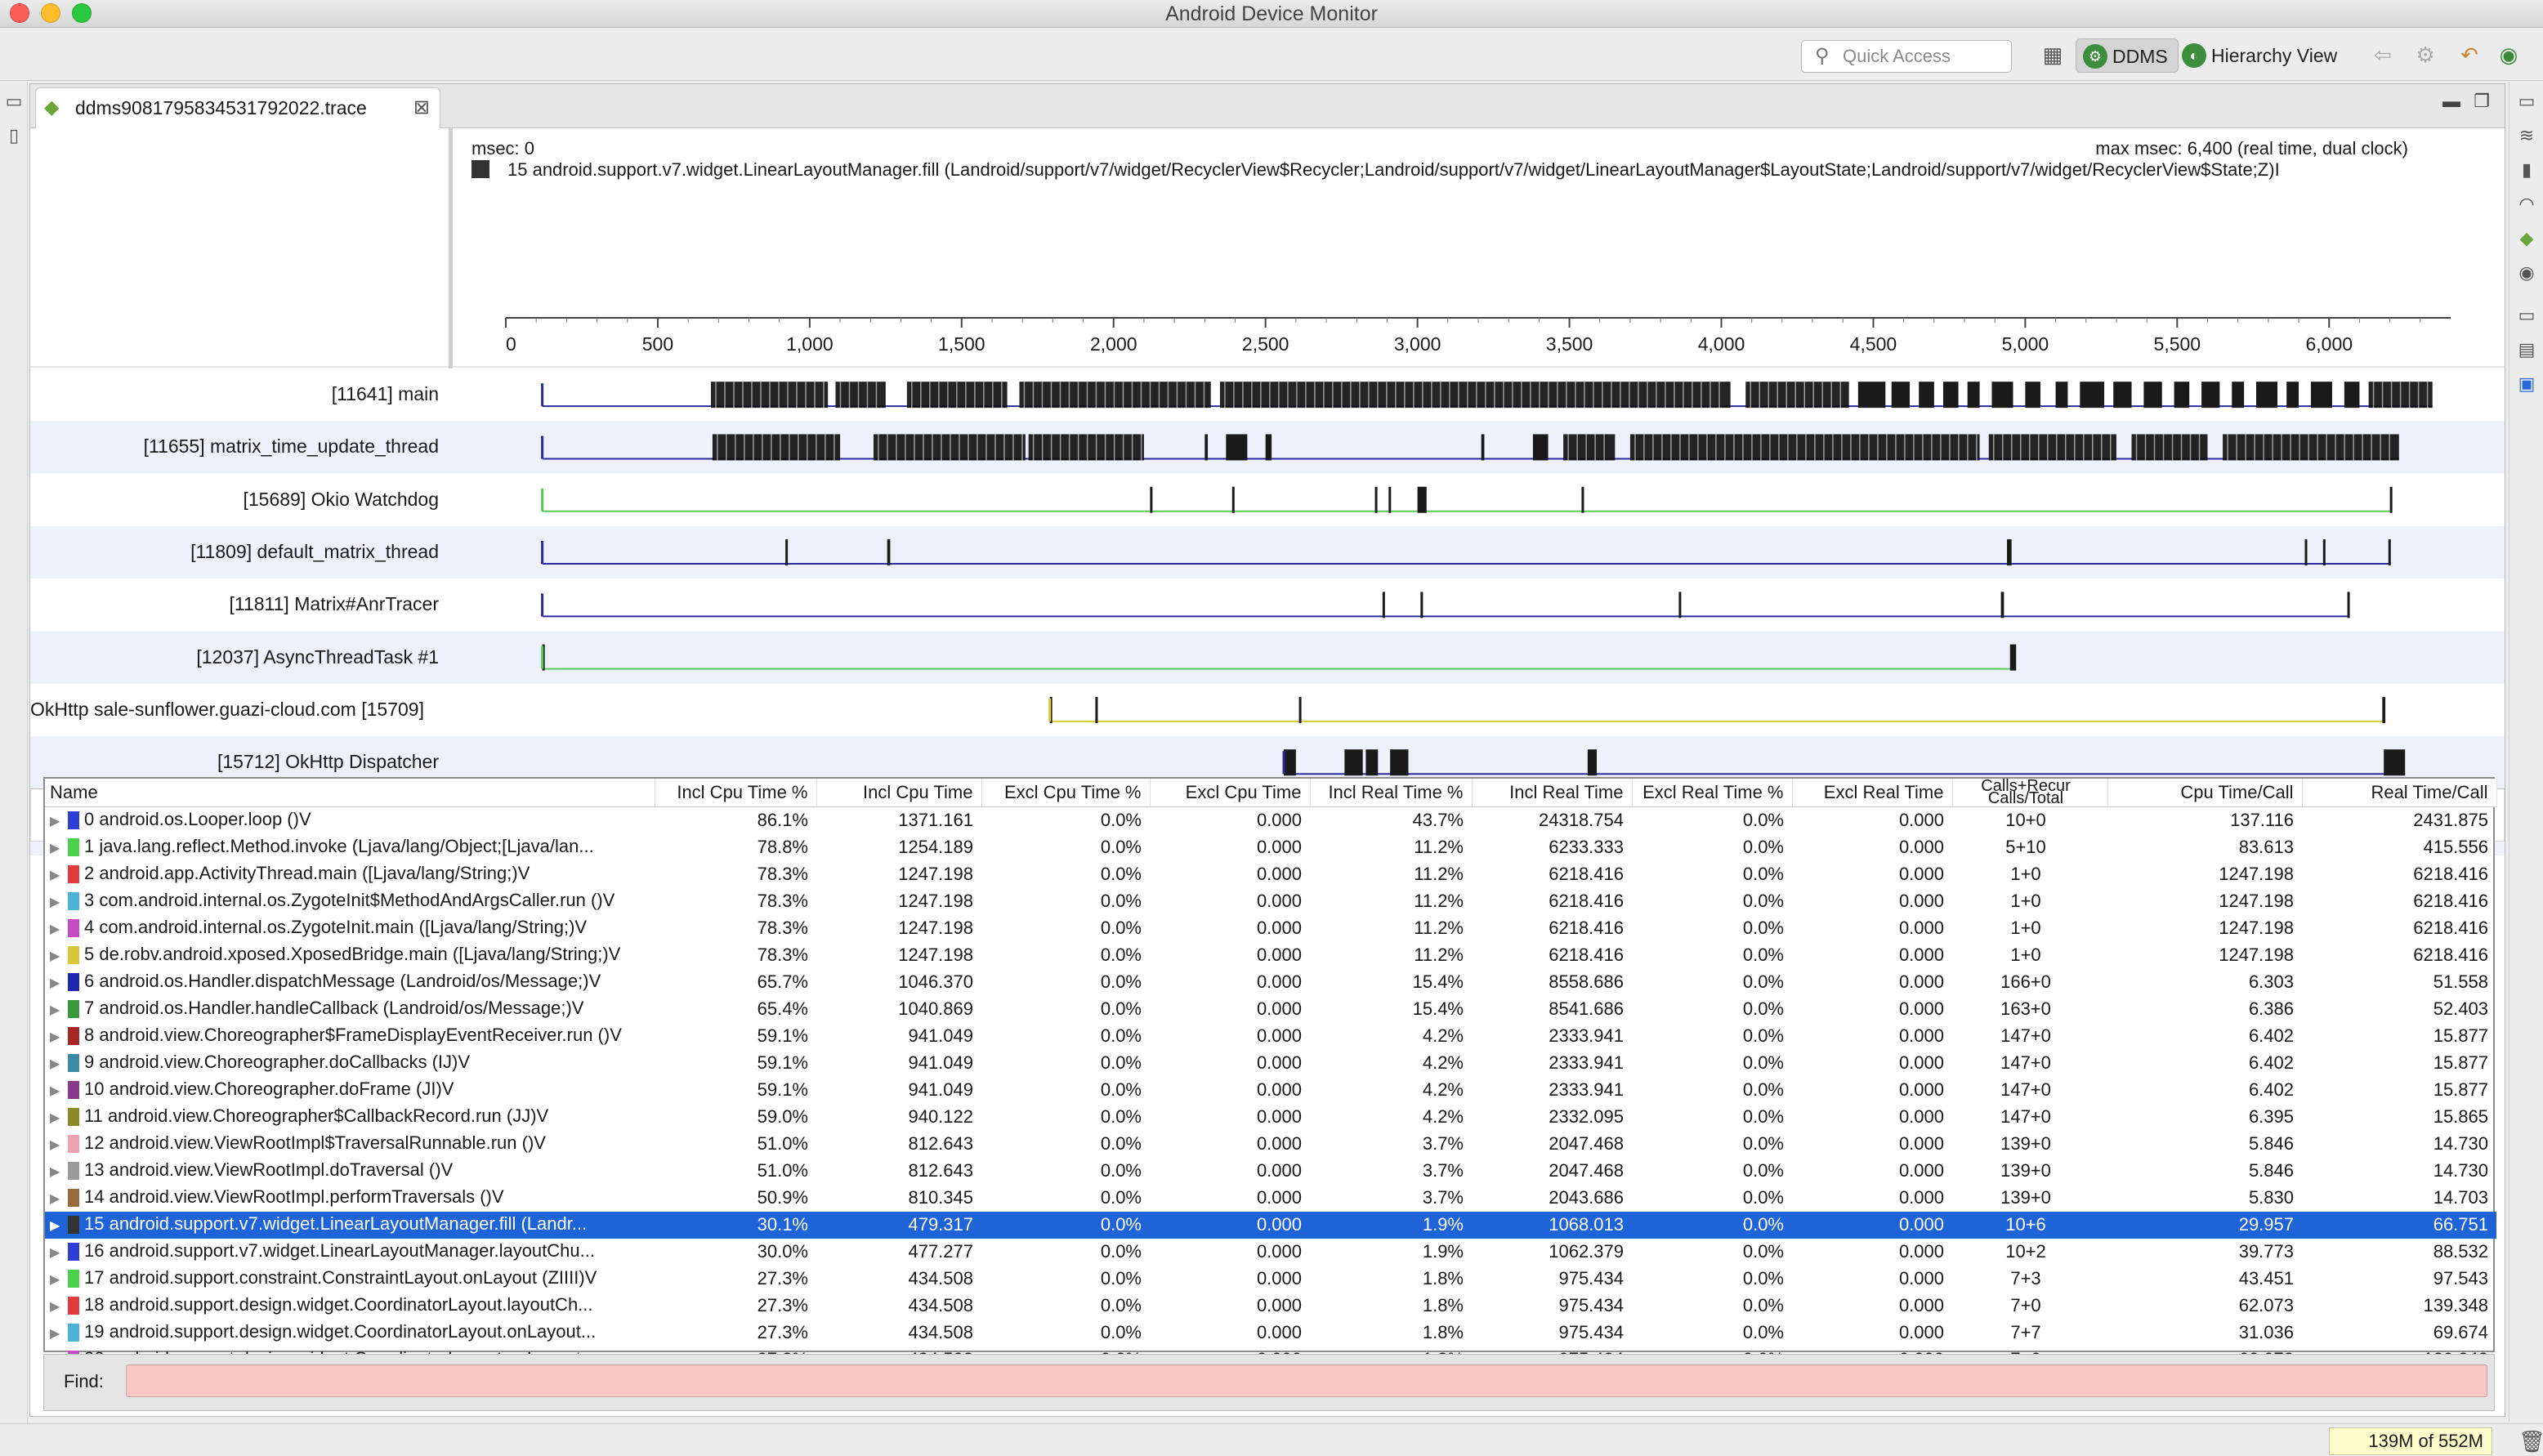  What do you see at coordinates (237, 500) in the screenshot?
I see `thread-label: [15689] Okio Watchdog` at bounding box center [237, 500].